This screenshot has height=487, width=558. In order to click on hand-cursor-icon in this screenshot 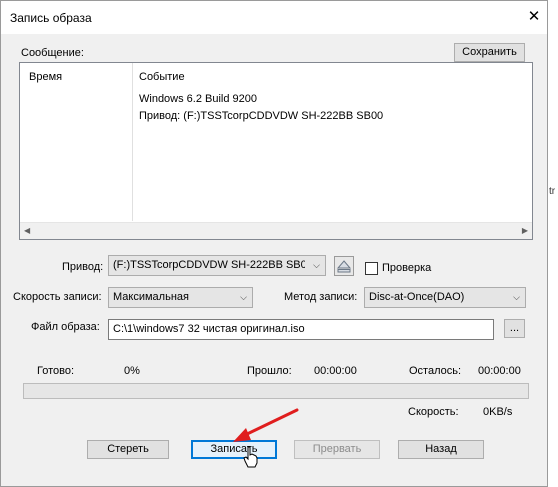, I will do `click(250, 457)`.